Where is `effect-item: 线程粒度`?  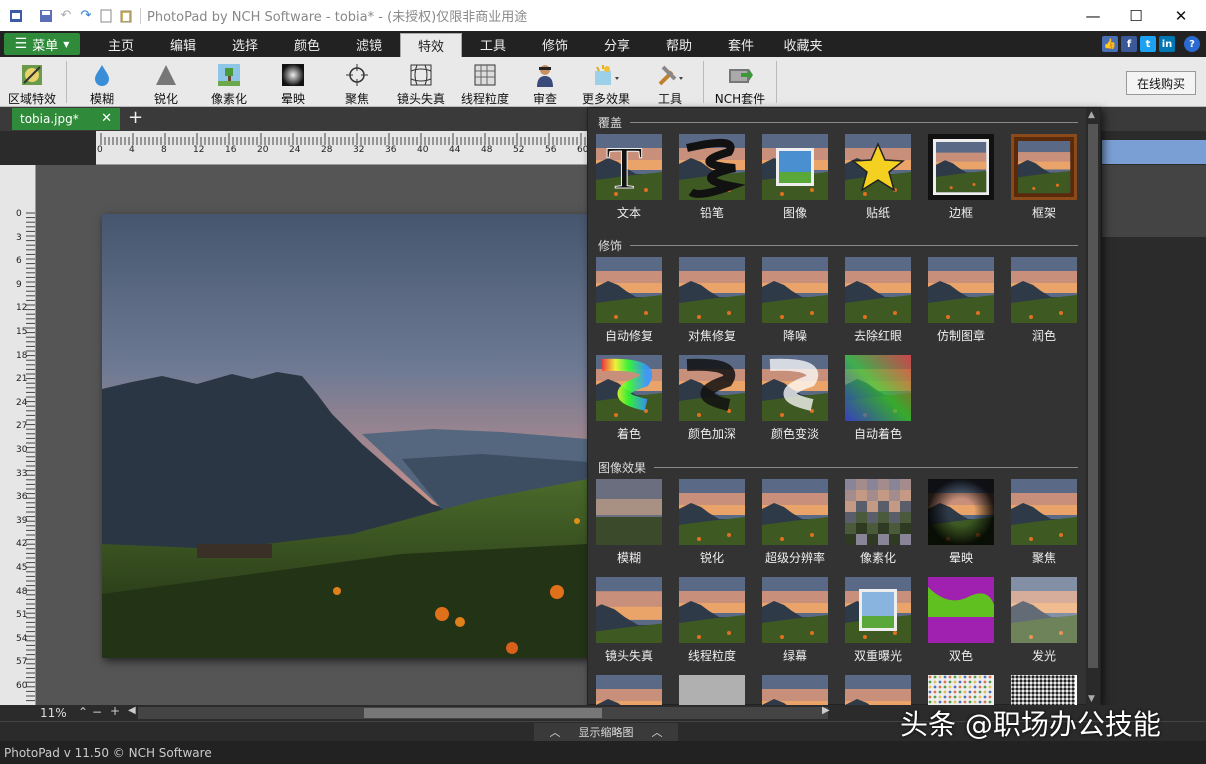
effect-item: 线程粒度 is located at coordinates (712, 622).